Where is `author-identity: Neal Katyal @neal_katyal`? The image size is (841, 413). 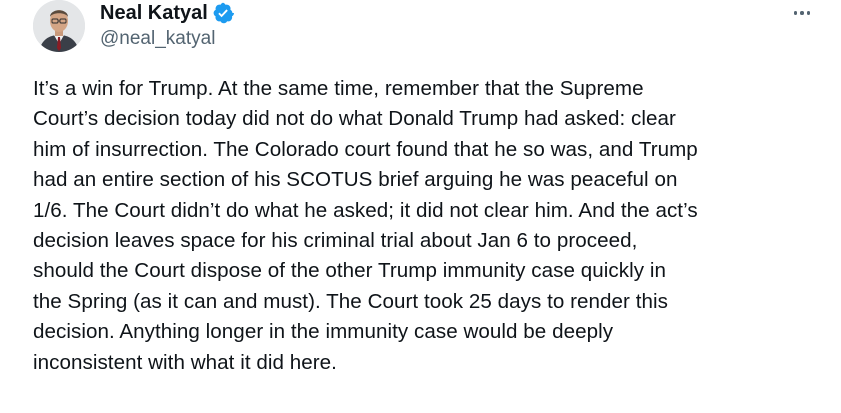 author-identity: Neal Katyal @neal_katyal is located at coordinates (167, 26).